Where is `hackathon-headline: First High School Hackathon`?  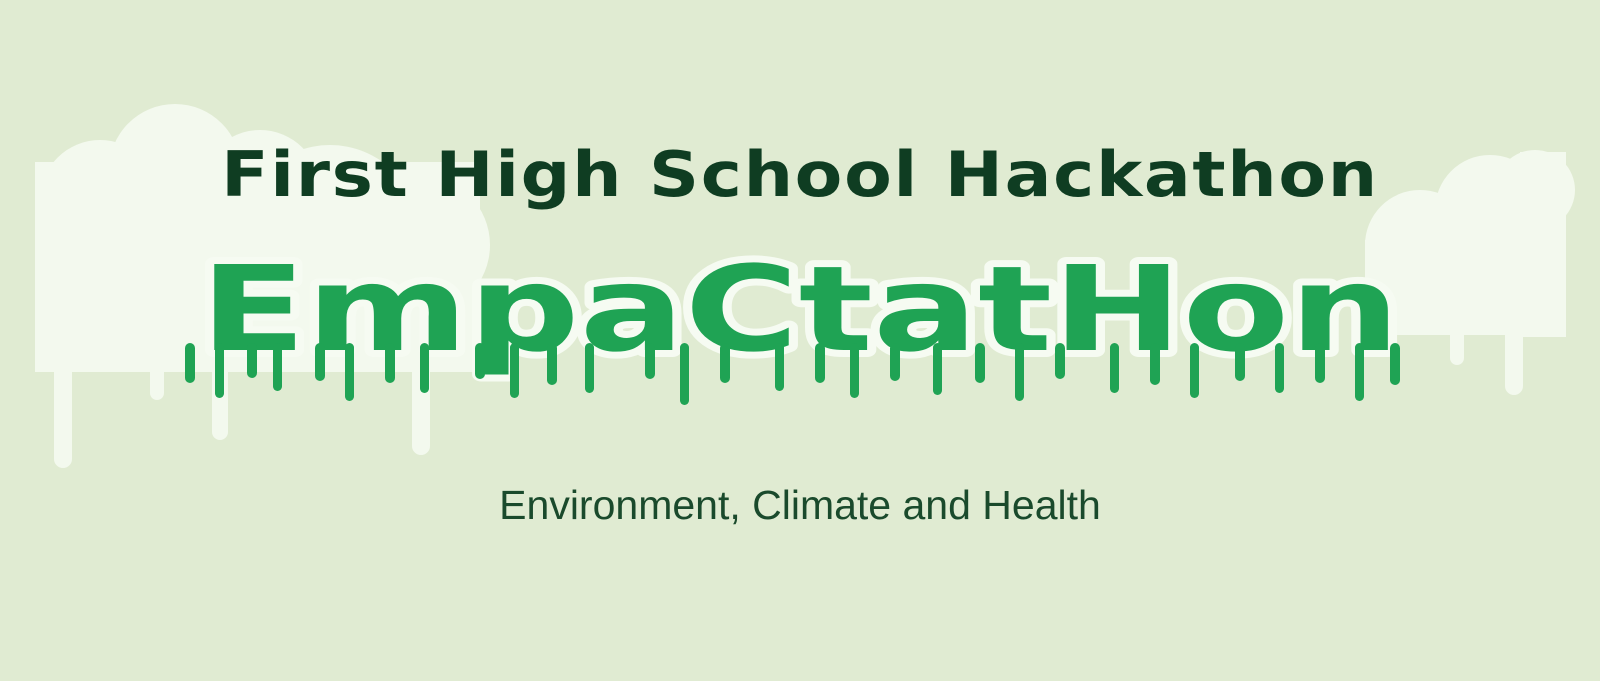
hackathon-headline: First High School Hackathon is located at coordinates (800, 174).